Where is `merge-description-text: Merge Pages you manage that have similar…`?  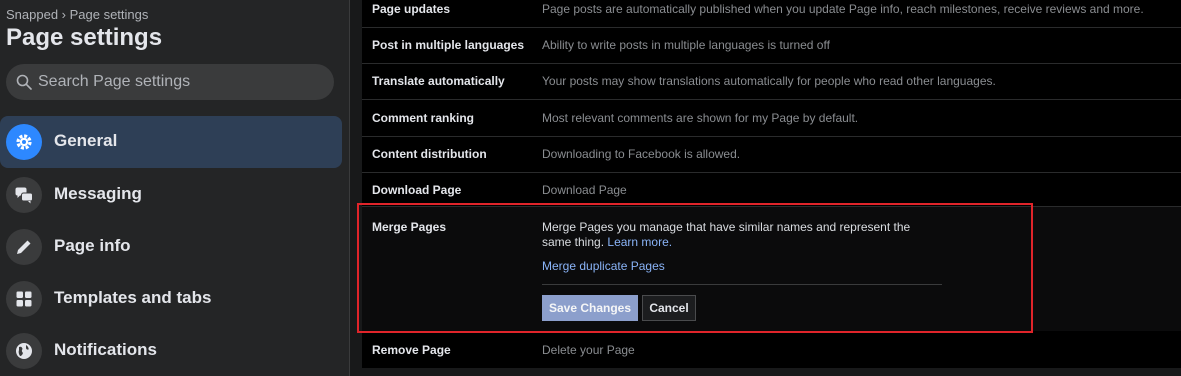 merge-description-text: Merge Pages you manage that have similar… is located at coordinates (726, 234).